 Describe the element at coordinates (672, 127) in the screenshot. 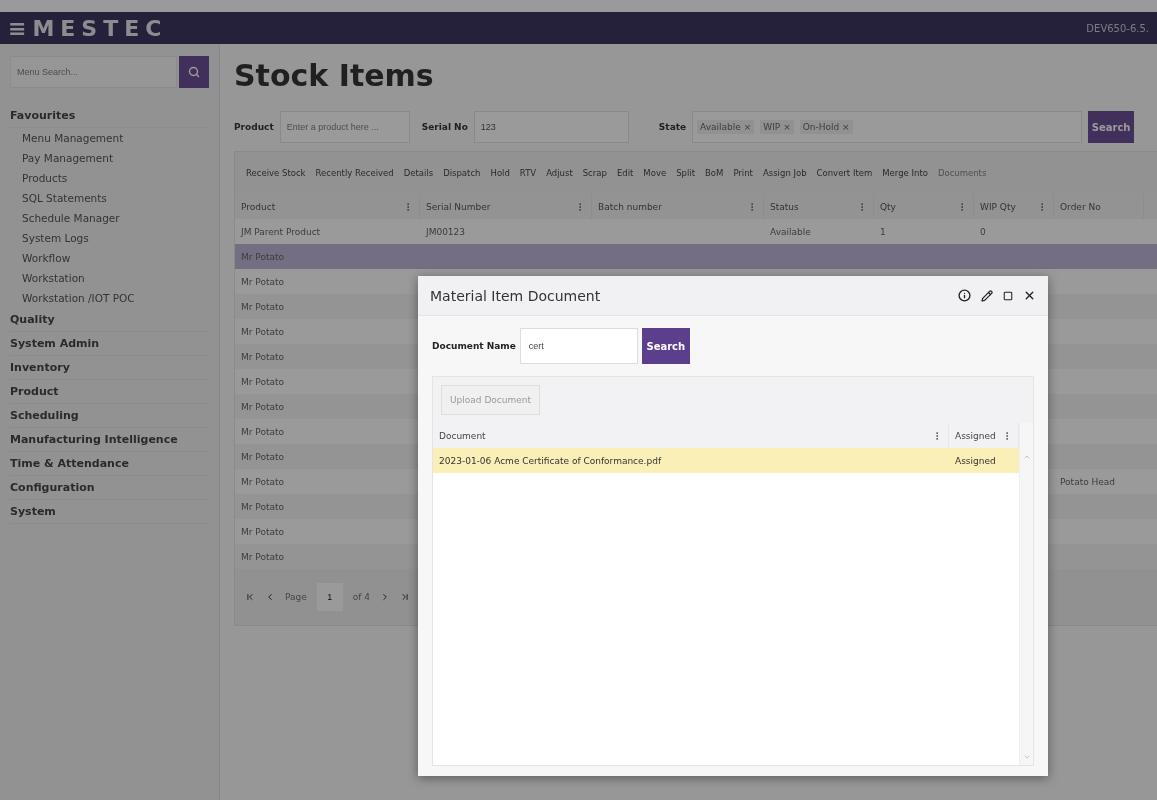

I see `field-label: State` at that location.